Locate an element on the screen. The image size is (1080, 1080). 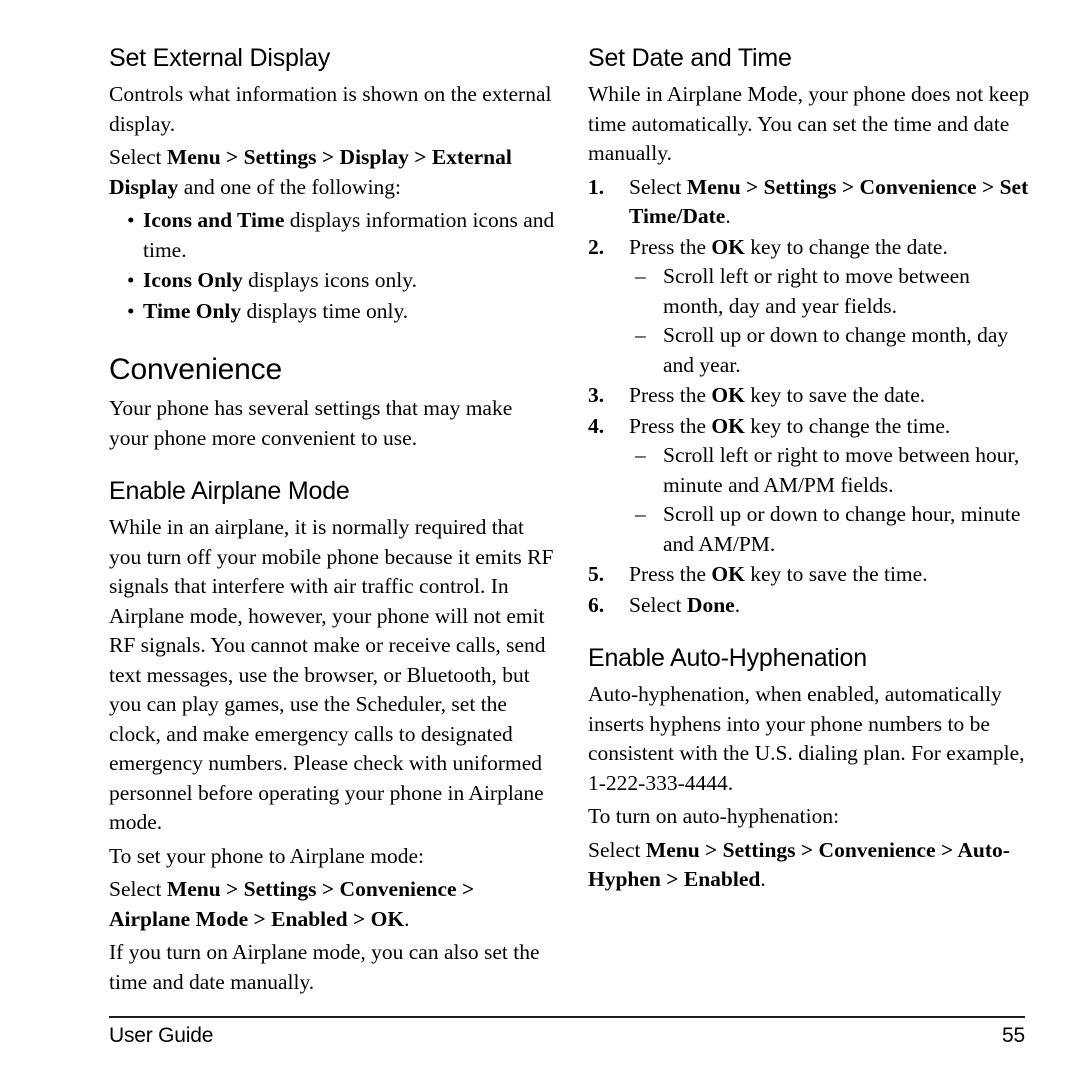
heading-enable-auto-hyphenation: Enable Auto-Hyphenation is located at coordinates (727, 658).